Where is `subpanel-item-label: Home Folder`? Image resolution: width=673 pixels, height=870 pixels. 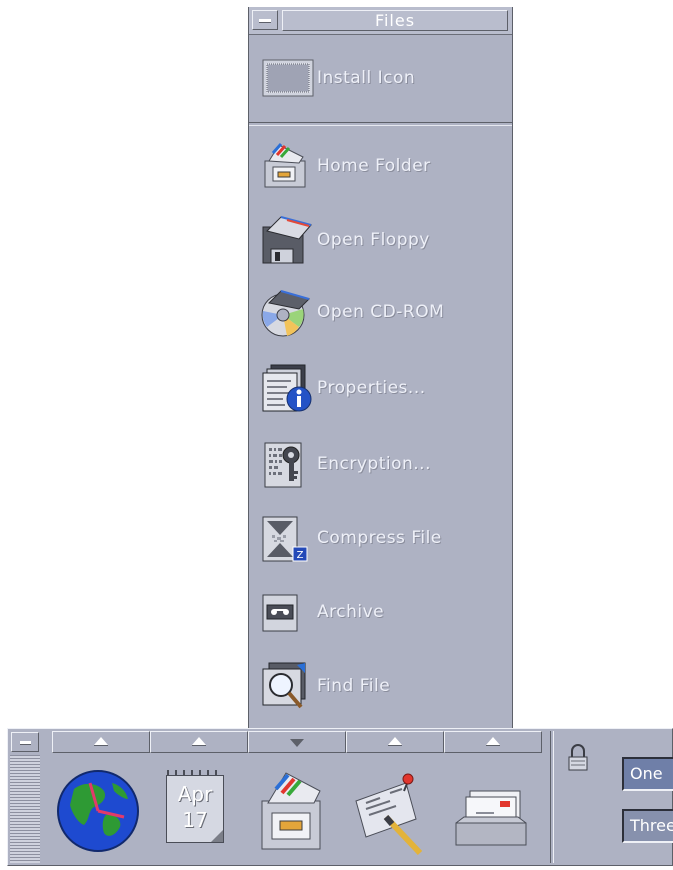
subpanel-item-label: Home Folder is located at coordinates (374, 166).